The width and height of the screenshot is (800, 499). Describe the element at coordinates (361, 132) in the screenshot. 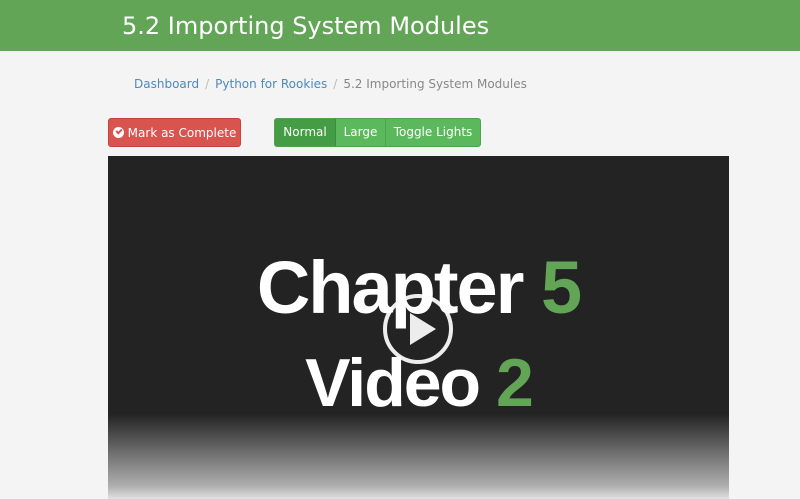

I see `large-size-button: Large` at that location.